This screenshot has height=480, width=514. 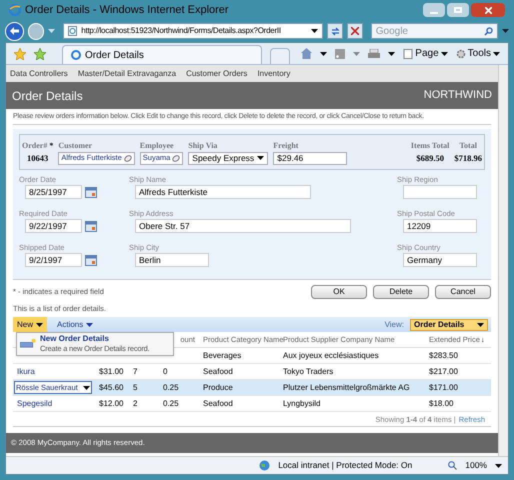 What do you see at coordinates (228, 158) in the screenshot?
I see `ship-via-select: Speedy Express` at bounding box center [228, 158].